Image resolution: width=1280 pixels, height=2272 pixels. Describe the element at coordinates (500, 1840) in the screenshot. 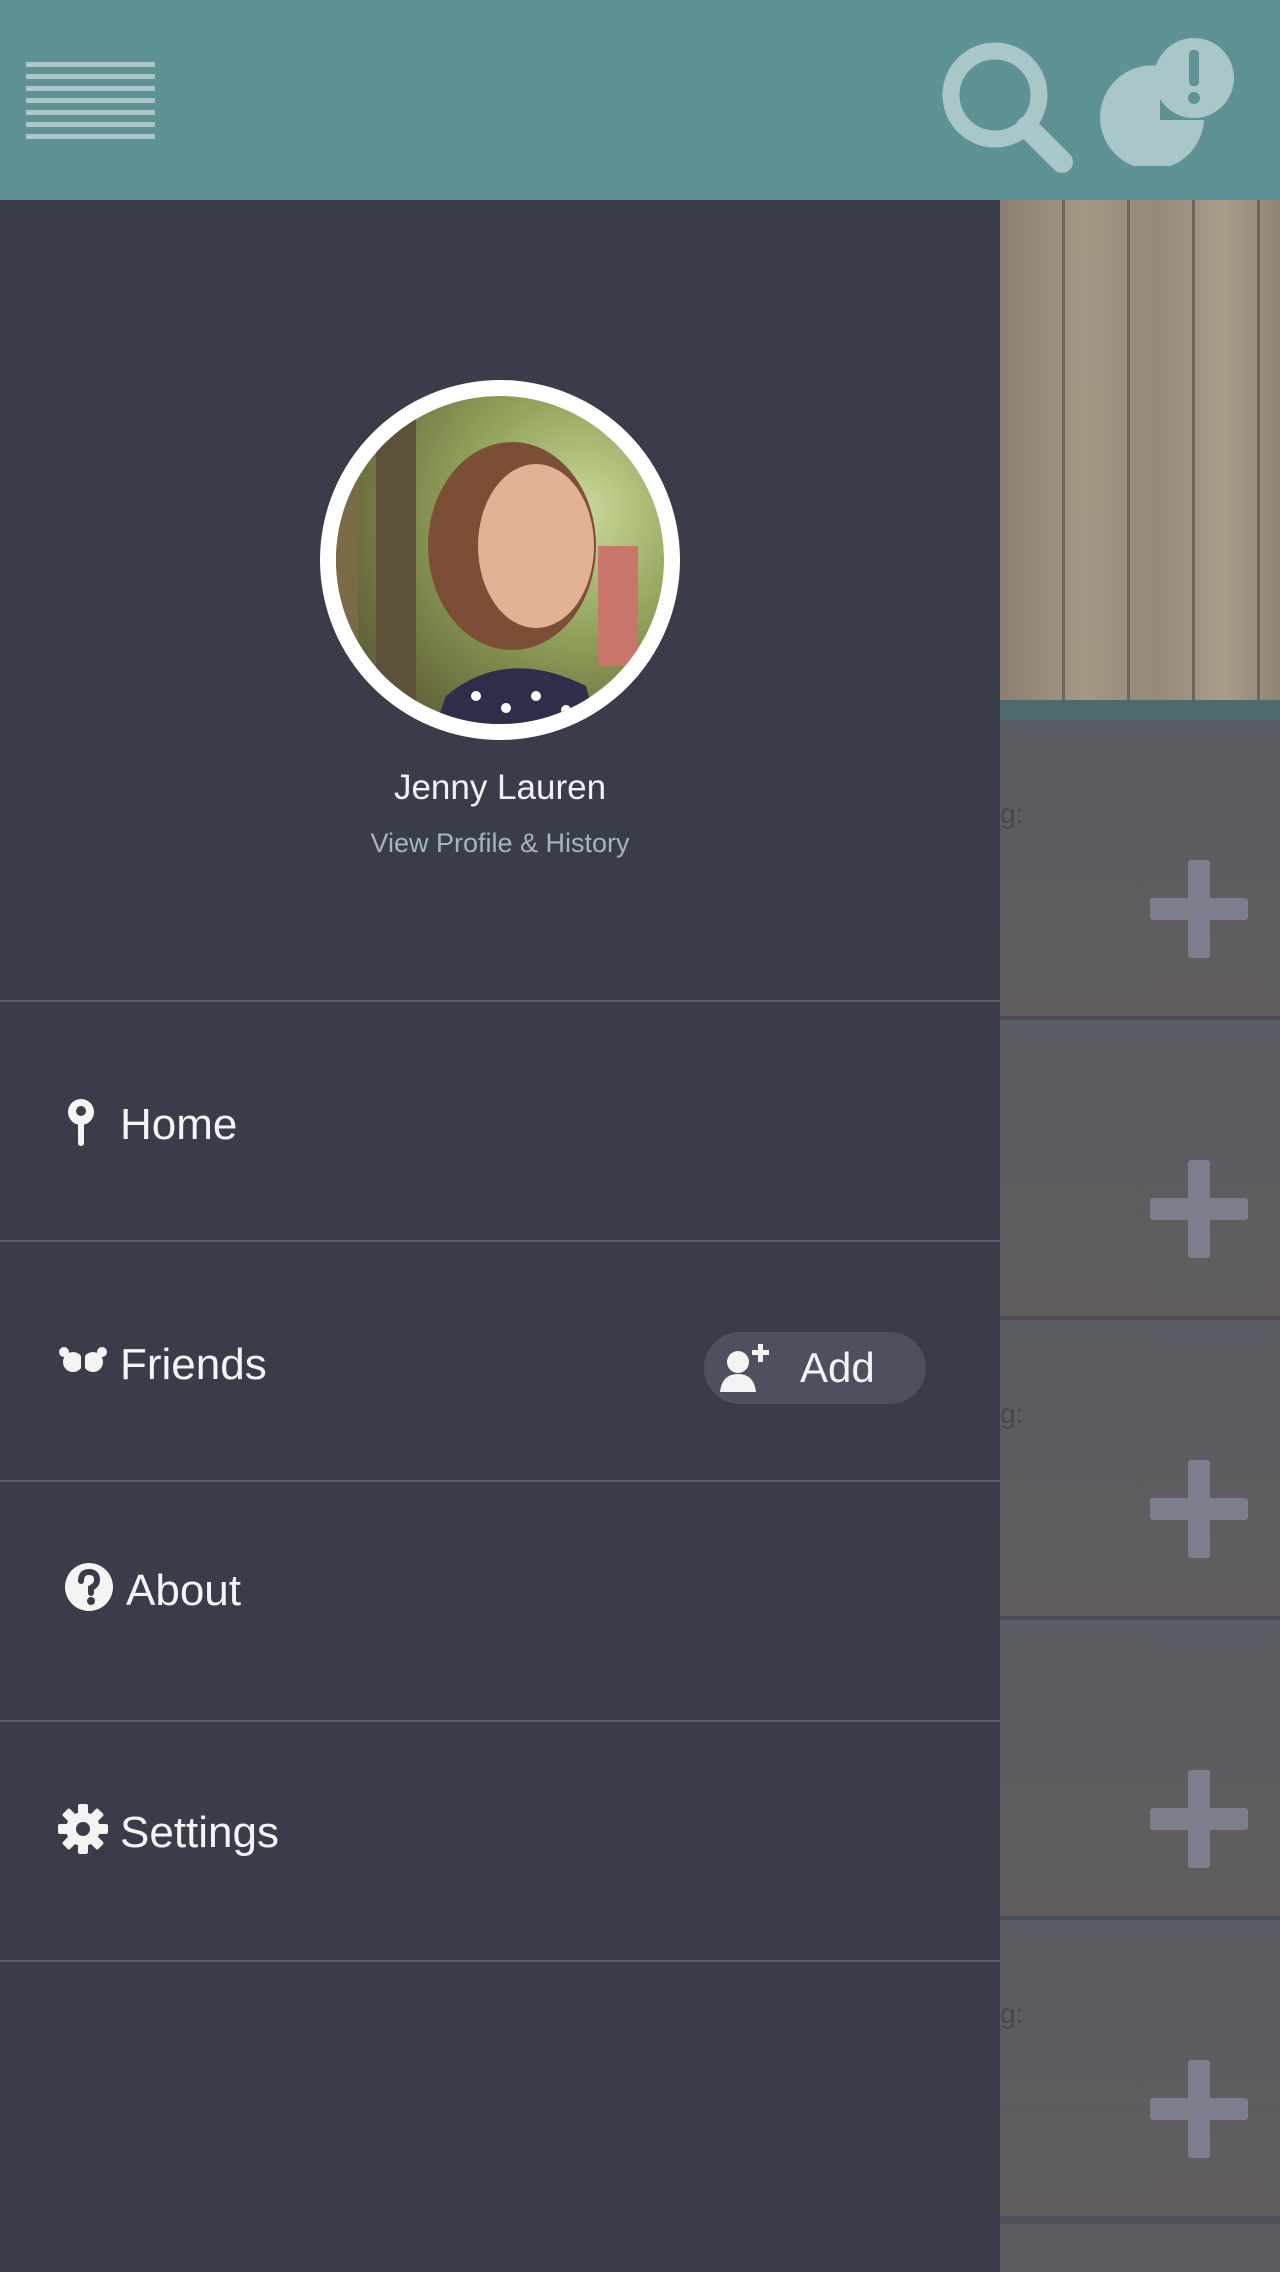

I see `menu-item-settings: Settings` at that location.